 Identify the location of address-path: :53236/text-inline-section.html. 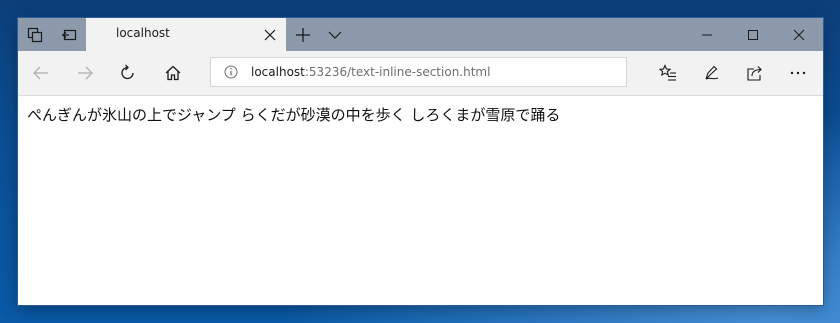
(397, 72).